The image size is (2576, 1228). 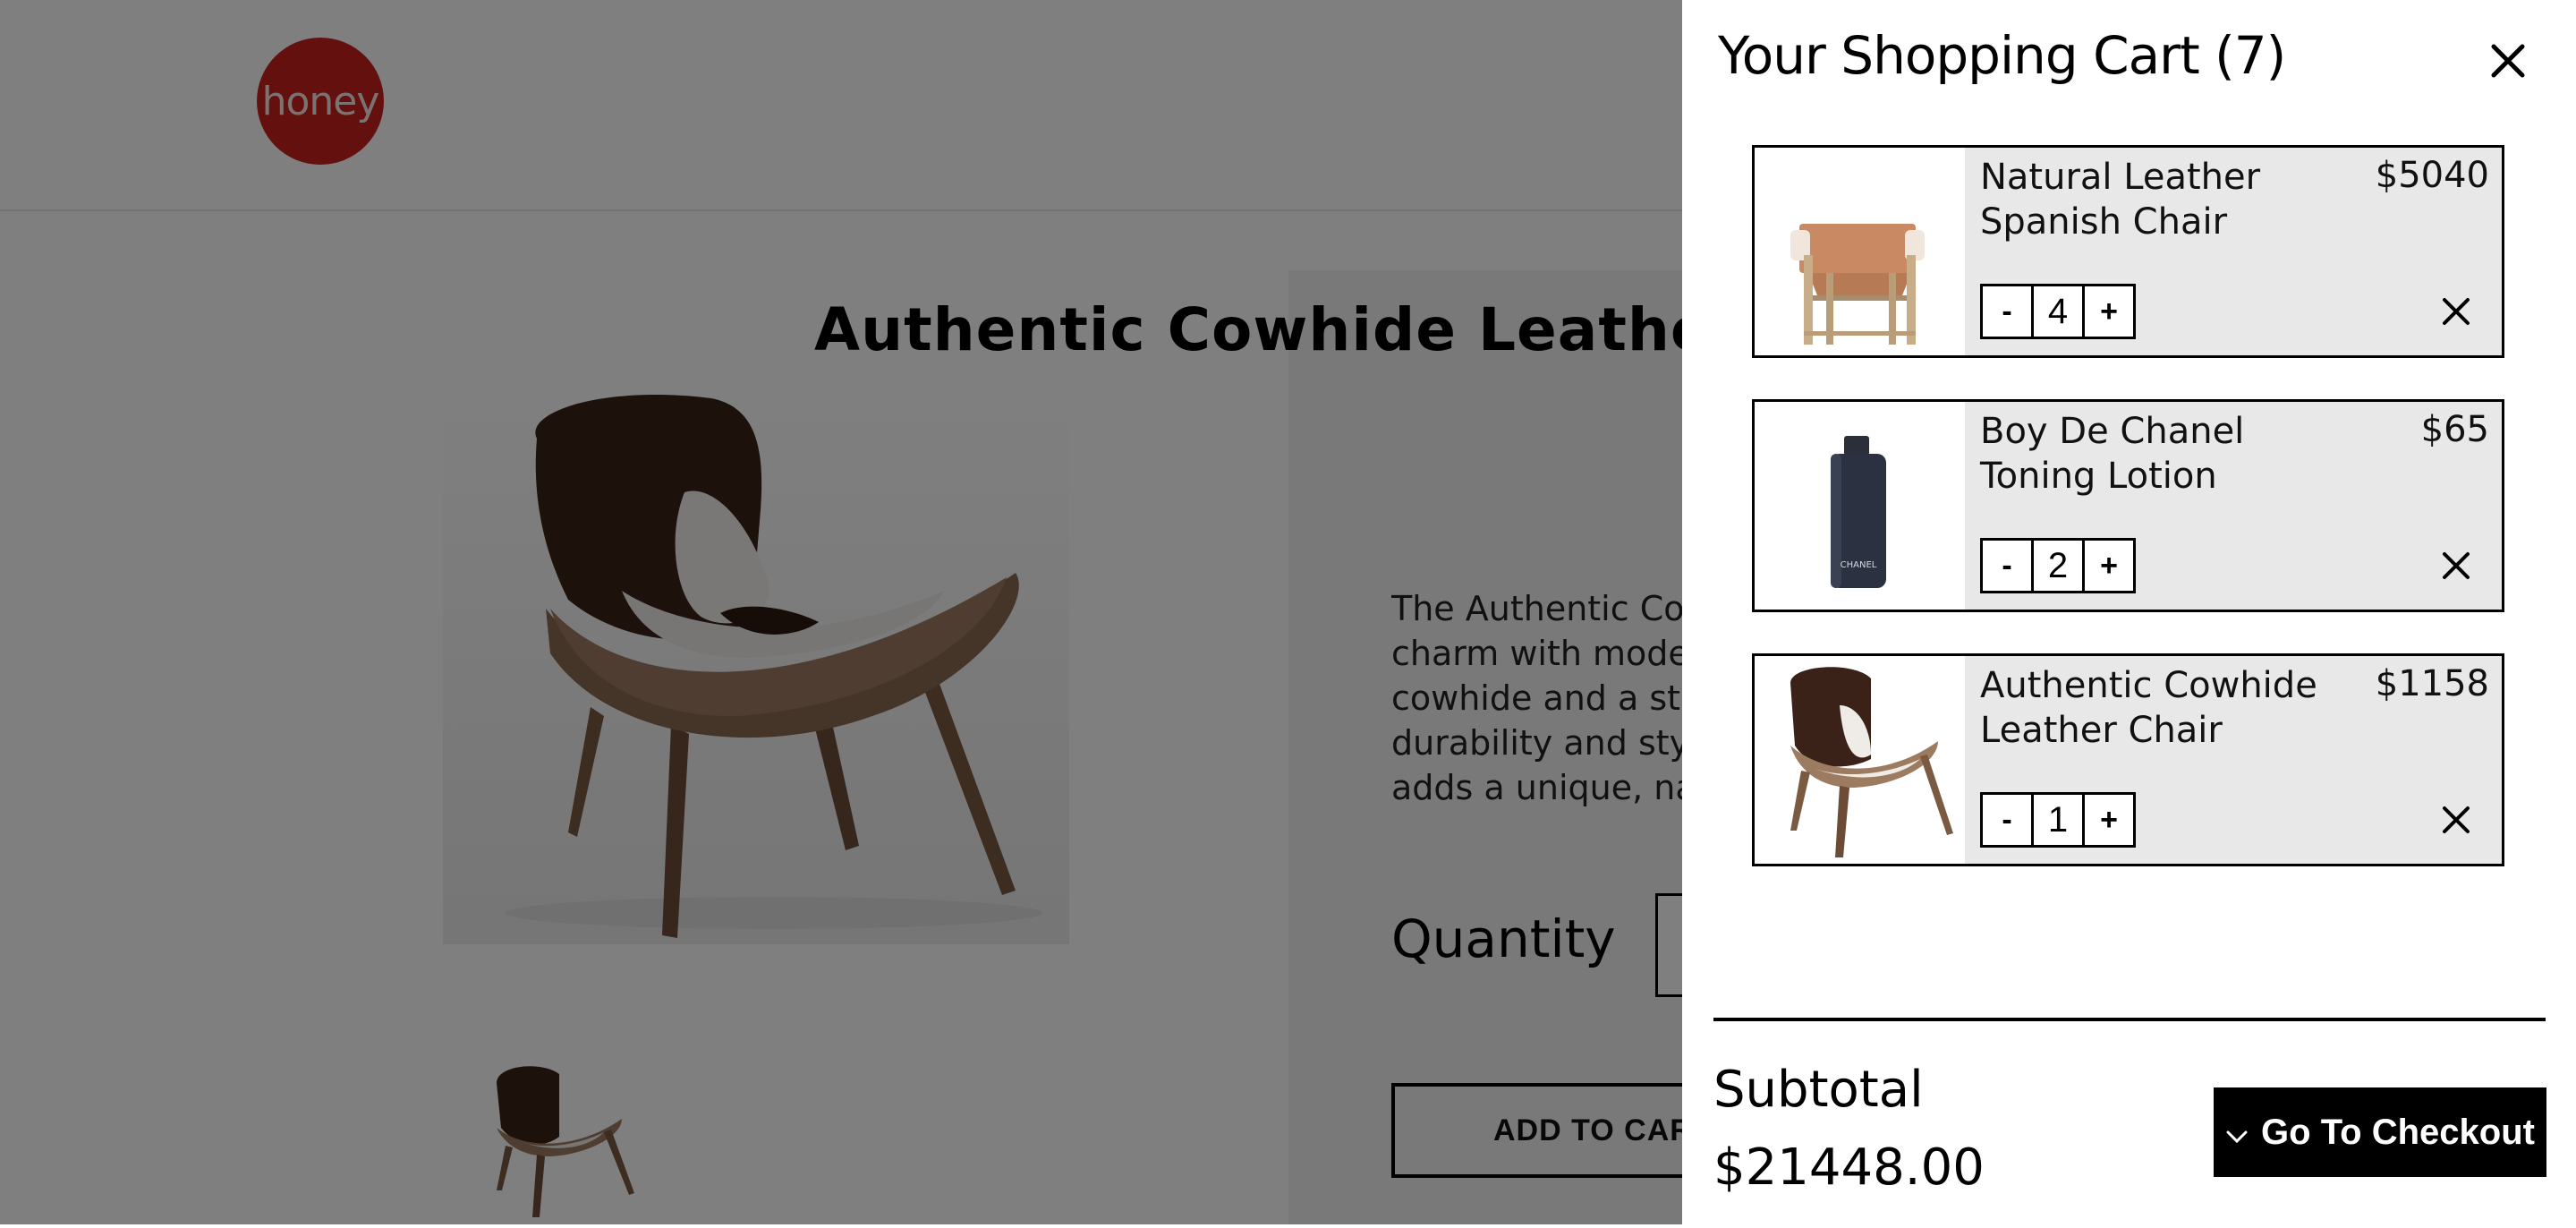 I want to click on checkout-button: Go To Checkout, so click(x=2380, y=1132).